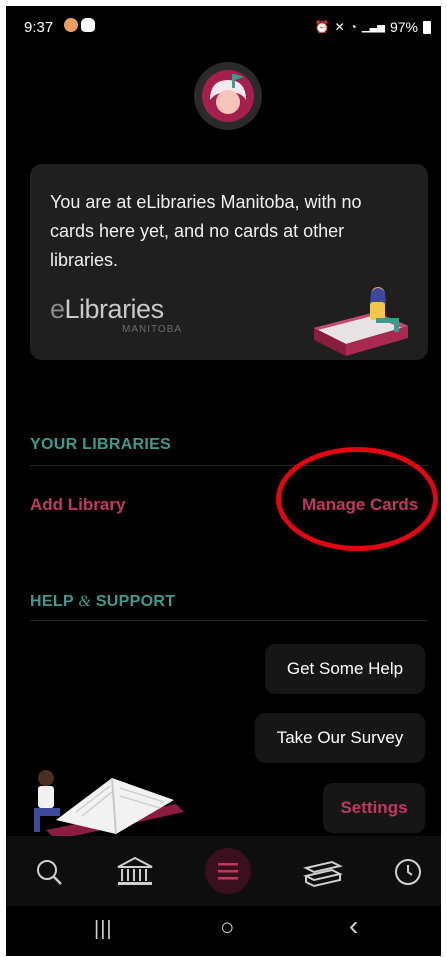  Describe the element at coordinates (229, 620) in the screenshot. I see `divider` at that location.